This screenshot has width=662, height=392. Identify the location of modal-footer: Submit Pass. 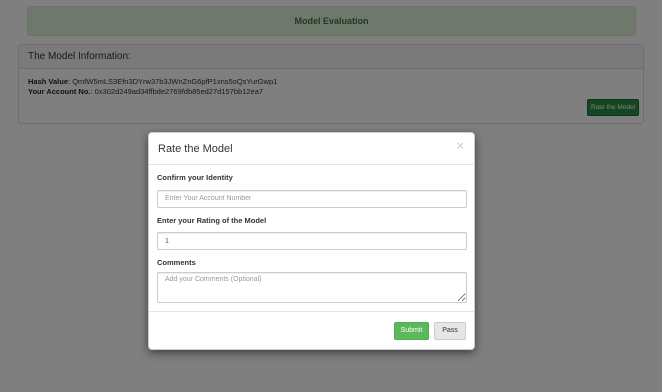
(311, 330).